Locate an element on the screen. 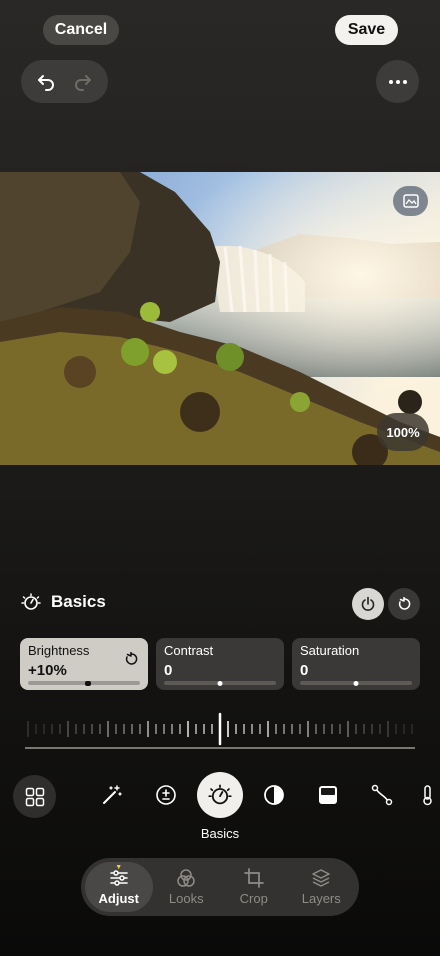  tab-adjust: ▼ Adjust is located at coordinates (119, 887).